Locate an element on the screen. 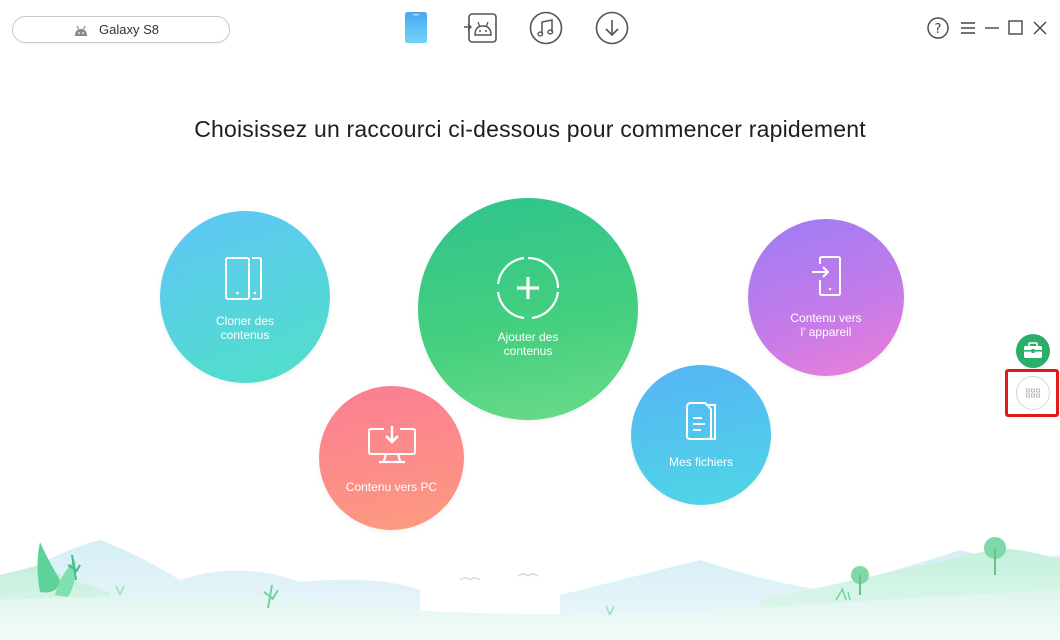 This screenshot has width=1060, height=640. menu-icon is located at coordinates (968, 28).